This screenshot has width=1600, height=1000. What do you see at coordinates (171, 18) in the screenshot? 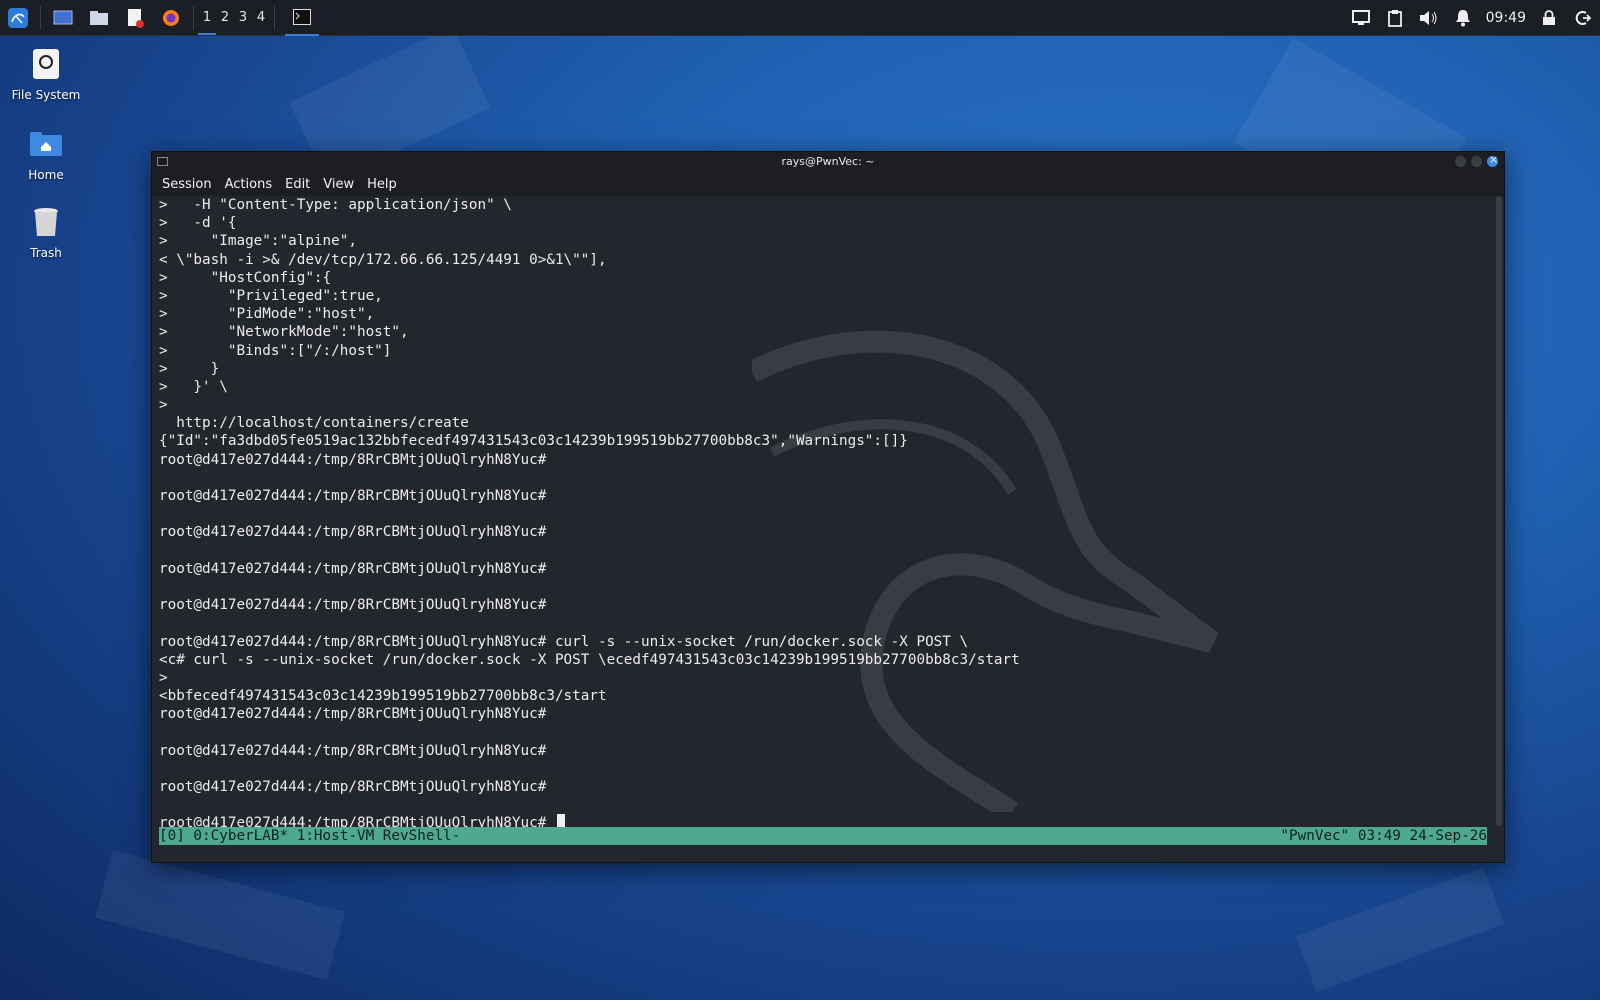
I see `firefox-icon` at bounding box center [171, 18].